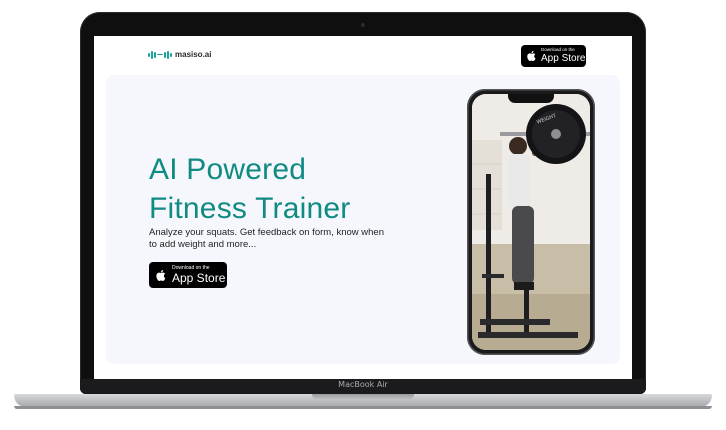  I want to click on app-store-badge-header: Download on the App Store, so click(553, 56).